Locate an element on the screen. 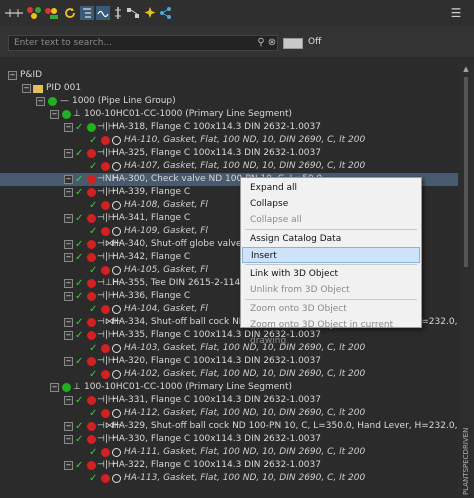 The image size is (474, 498). sparkle-icon is located at coordinates (150, 13).